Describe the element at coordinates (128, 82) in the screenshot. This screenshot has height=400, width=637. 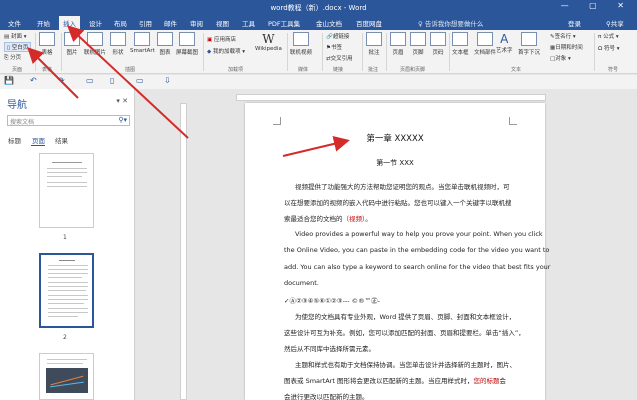
I see `arrow-to-insert-tab` at that location.